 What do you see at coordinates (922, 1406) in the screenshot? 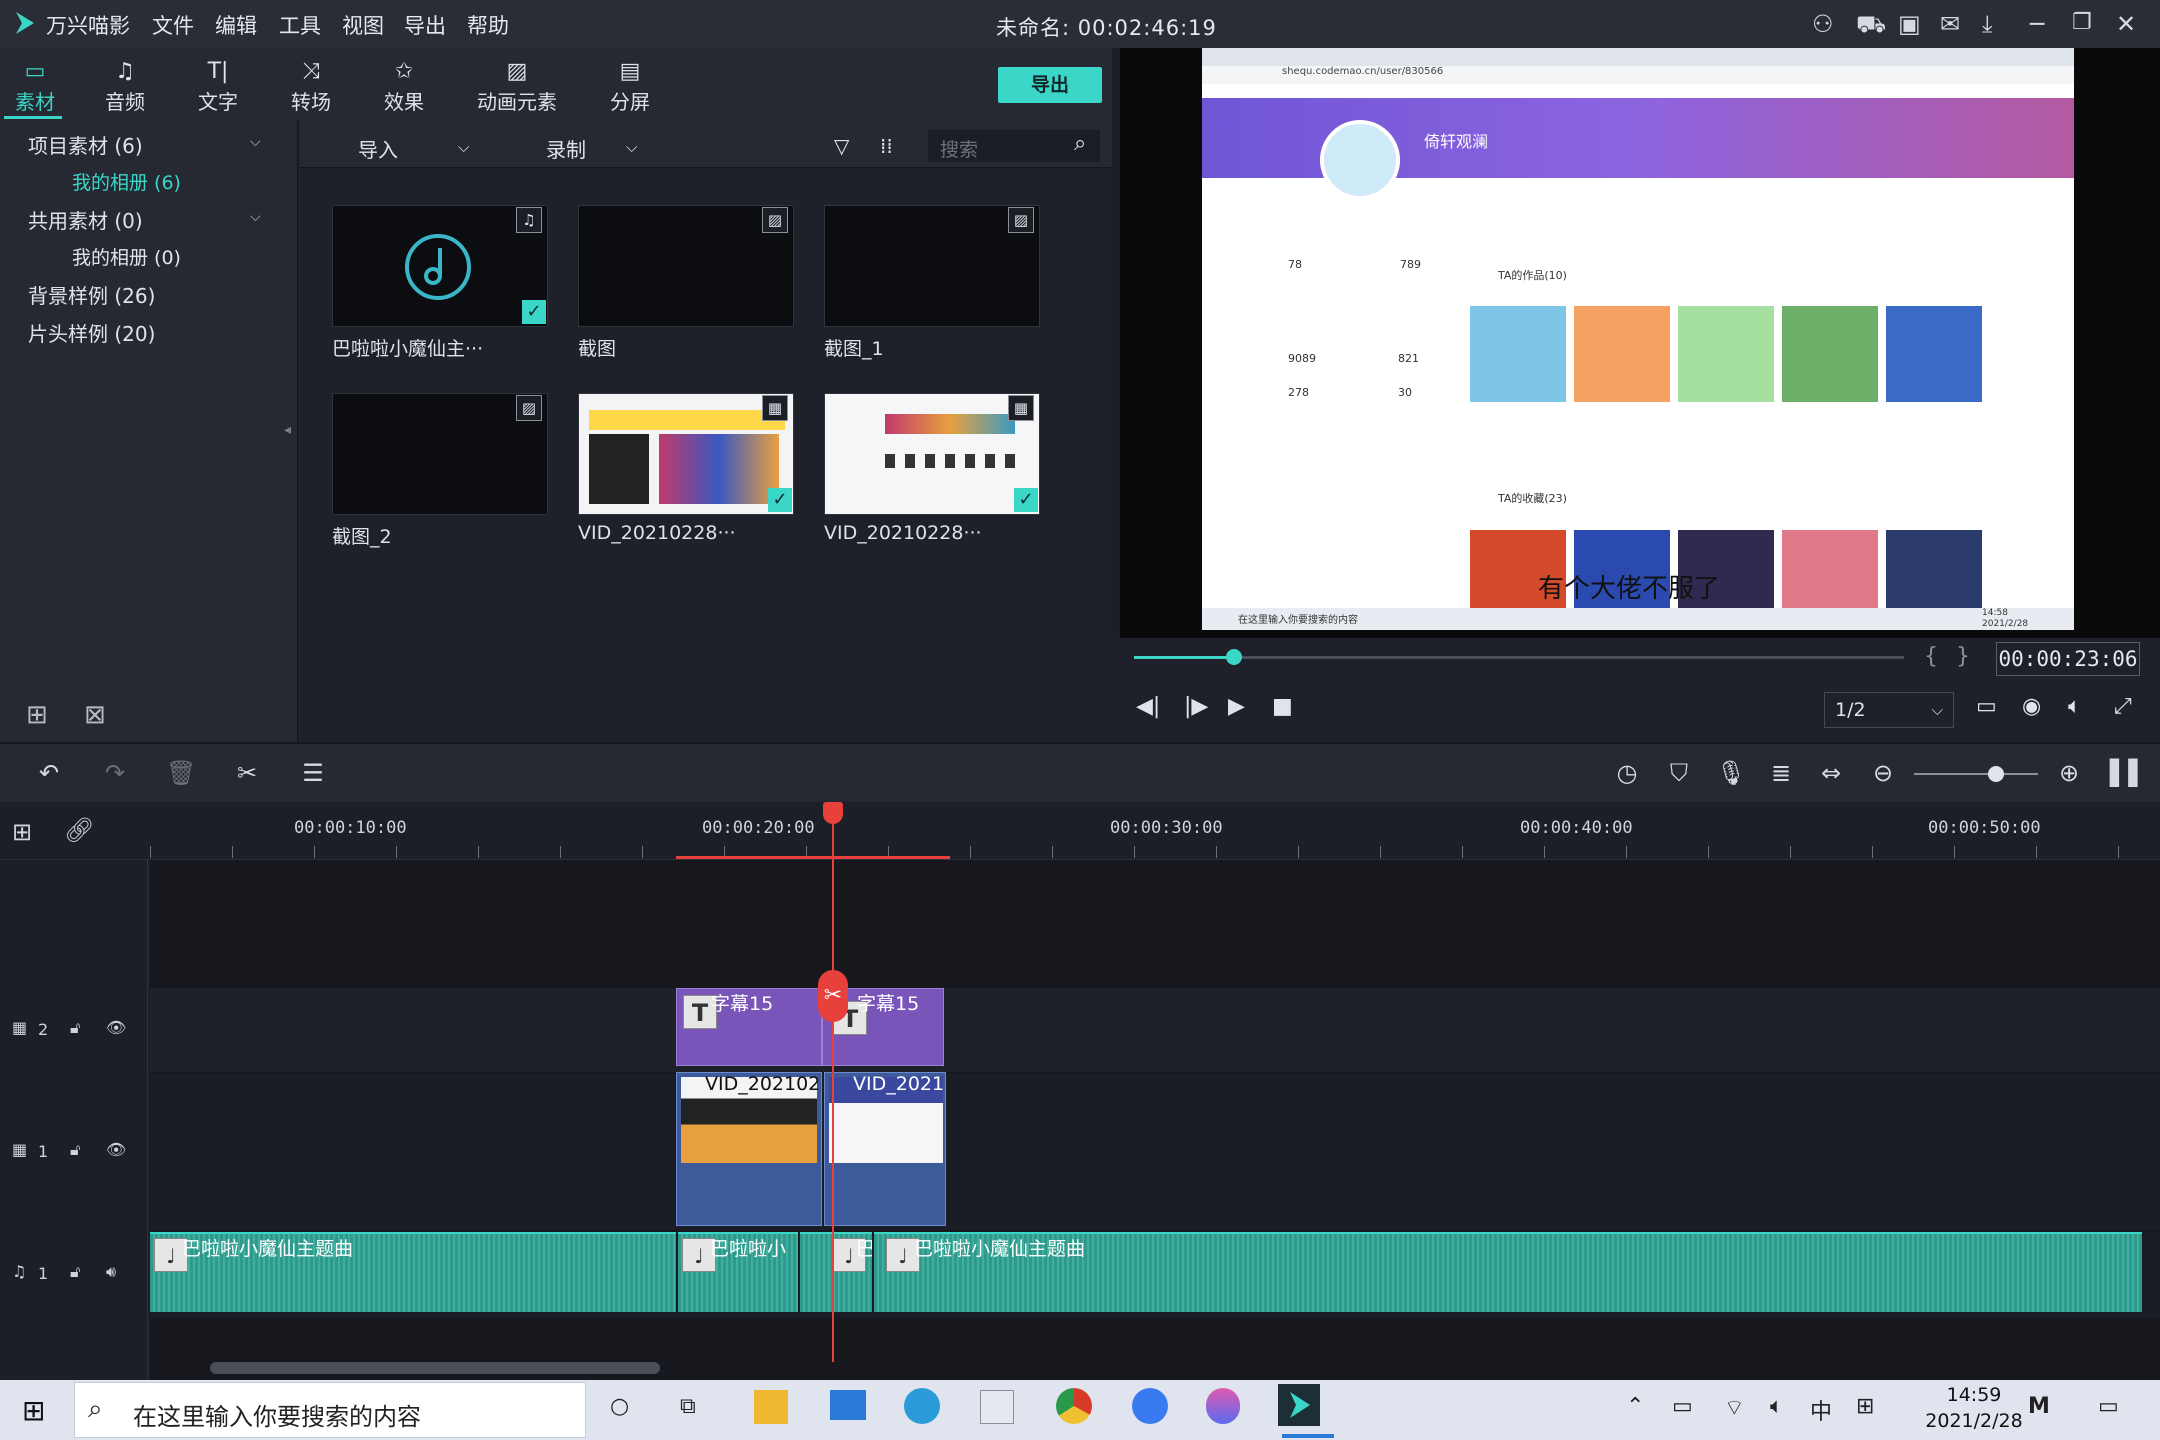
I see `edge-browser-icon` at bounding box center [922, 1406].